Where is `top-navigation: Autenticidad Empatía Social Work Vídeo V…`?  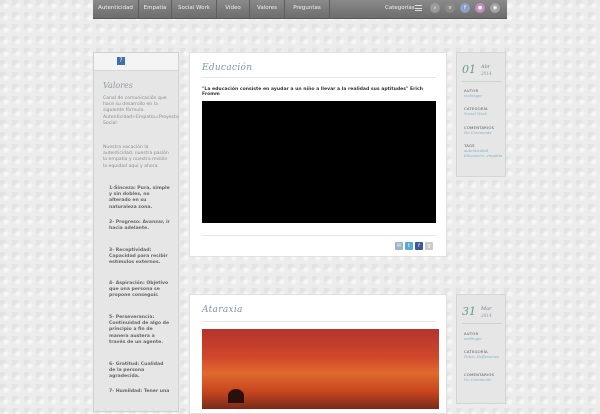
top-navigation: Autenticidad Empatía Social Work Vídeo V… is located at coordinates (300, 9).